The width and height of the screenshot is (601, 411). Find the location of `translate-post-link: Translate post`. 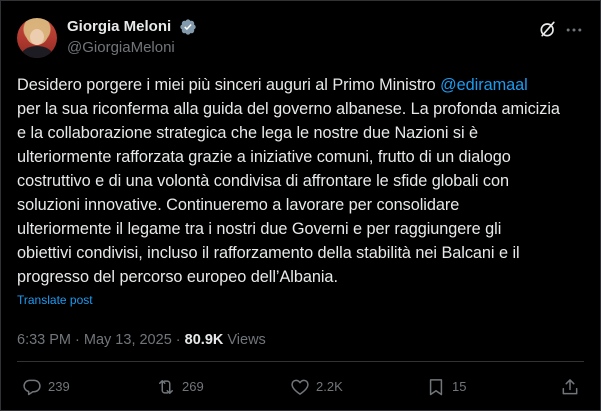

translate-post-link: Translate post is located at coordinates (55, 300).